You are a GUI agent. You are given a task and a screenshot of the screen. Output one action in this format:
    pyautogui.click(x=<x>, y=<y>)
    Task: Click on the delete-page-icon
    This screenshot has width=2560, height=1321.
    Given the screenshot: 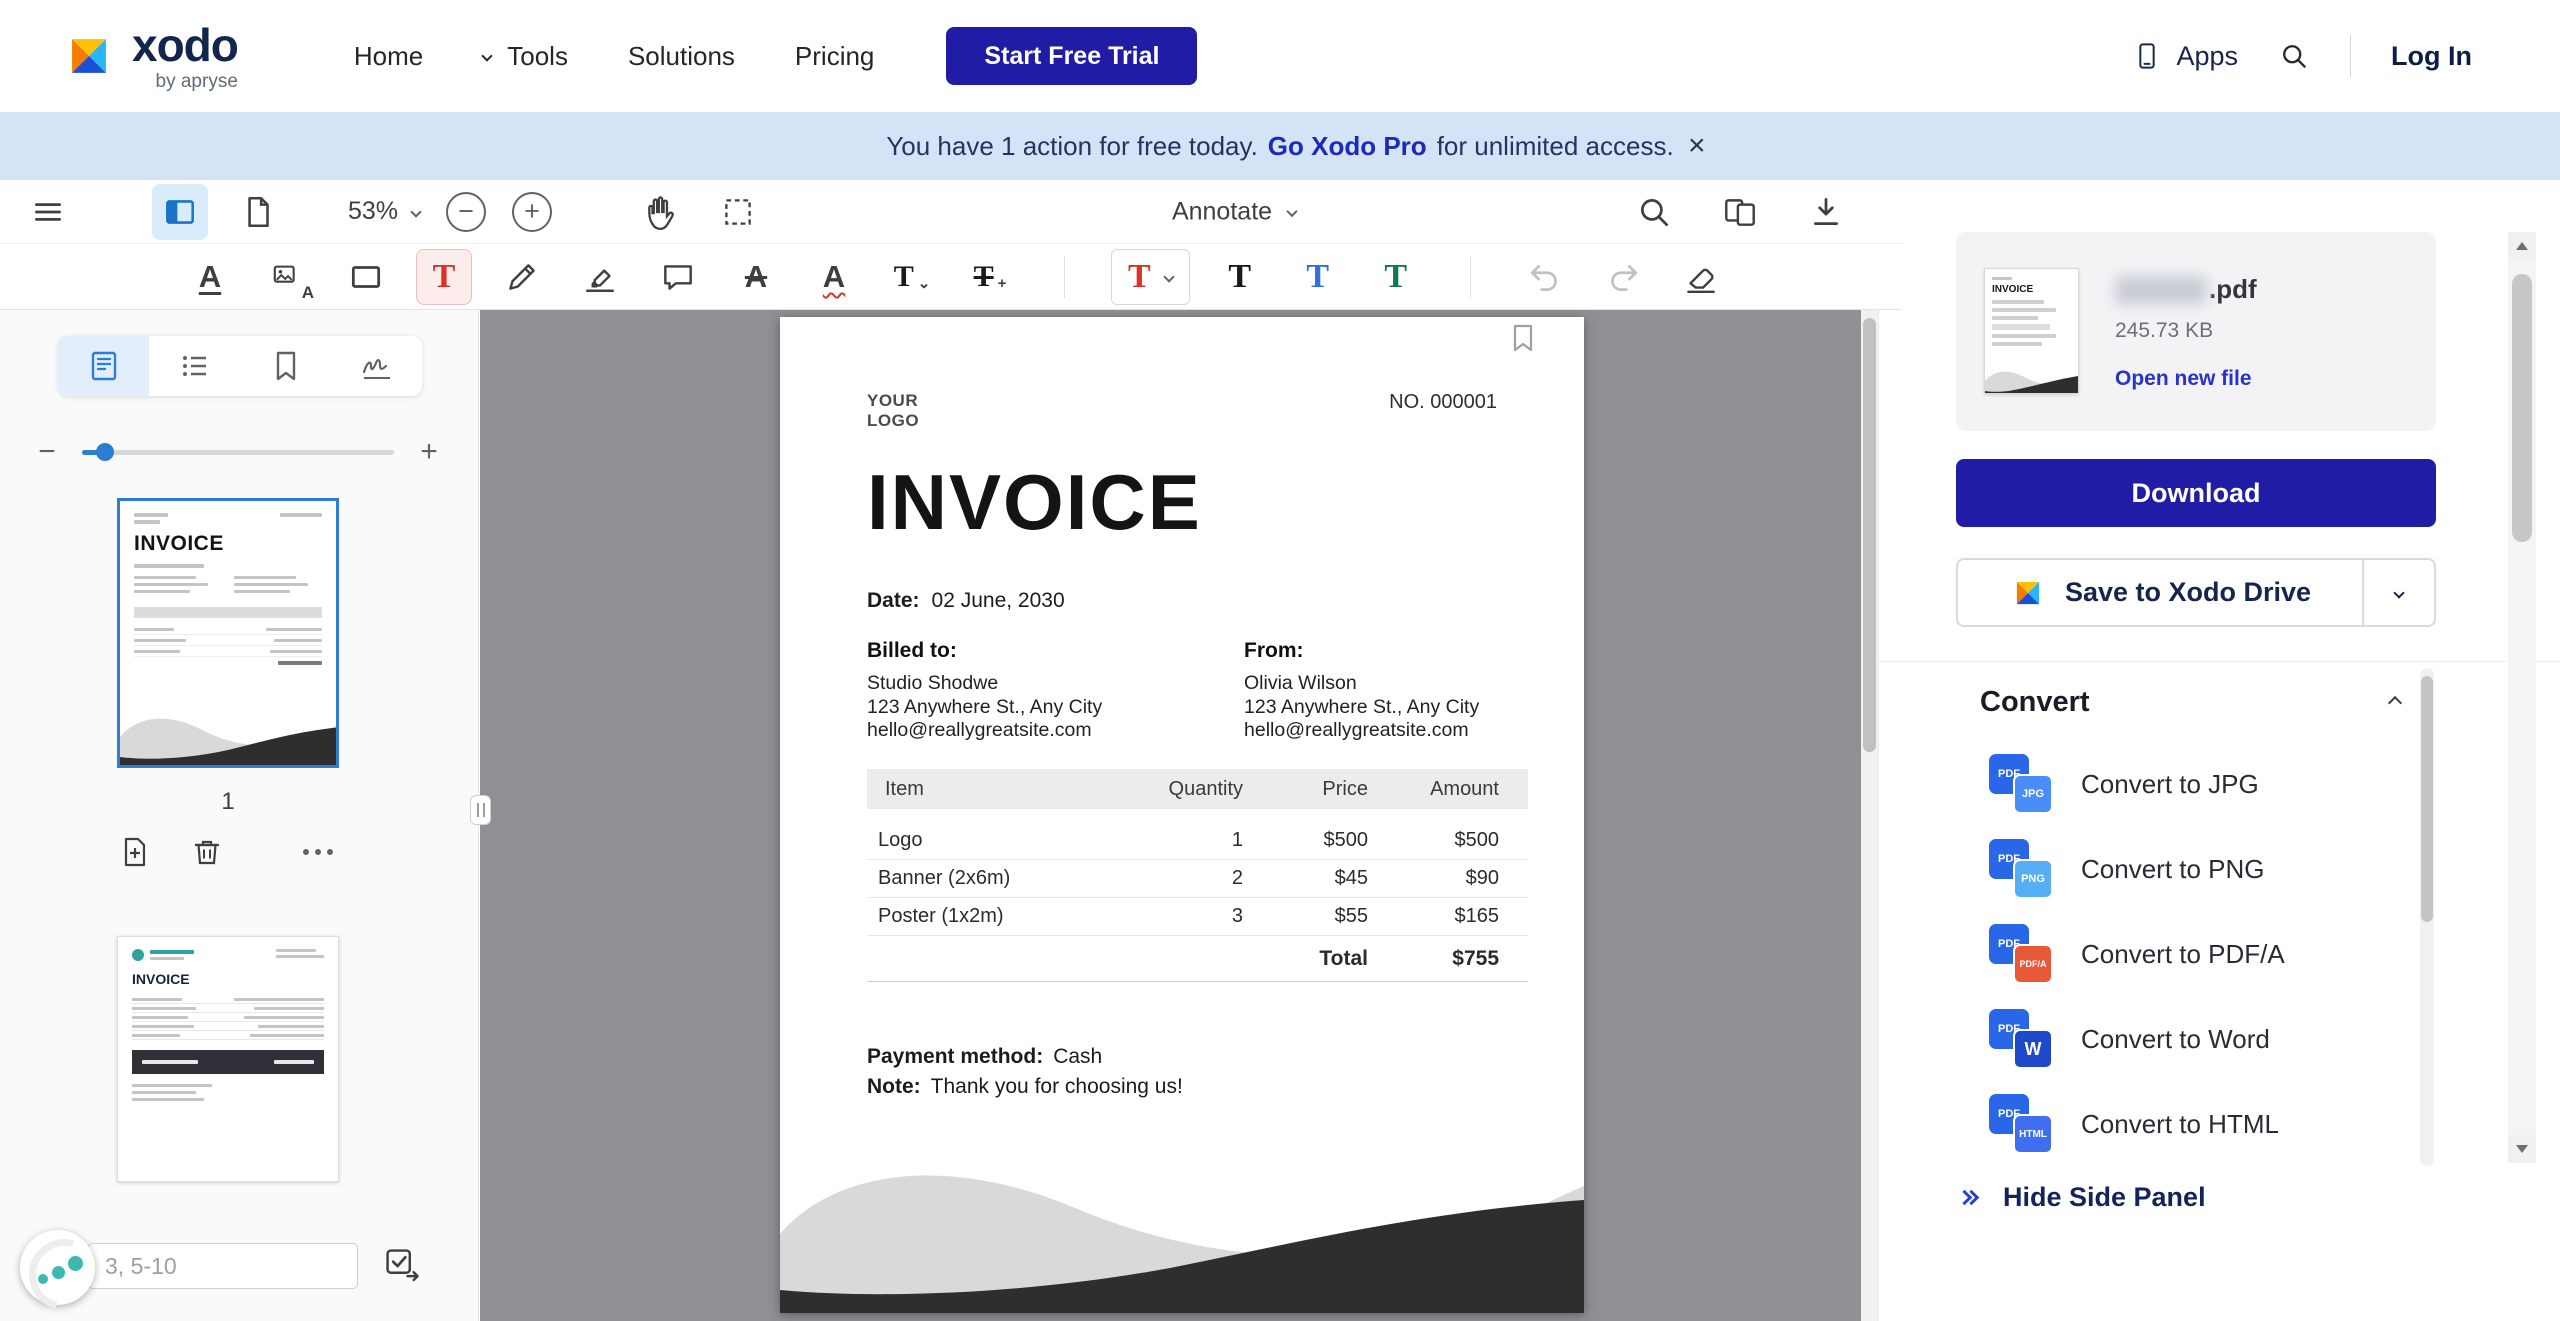 What is the action you would take?
    pyautogui.click(x=207, y=852)
    